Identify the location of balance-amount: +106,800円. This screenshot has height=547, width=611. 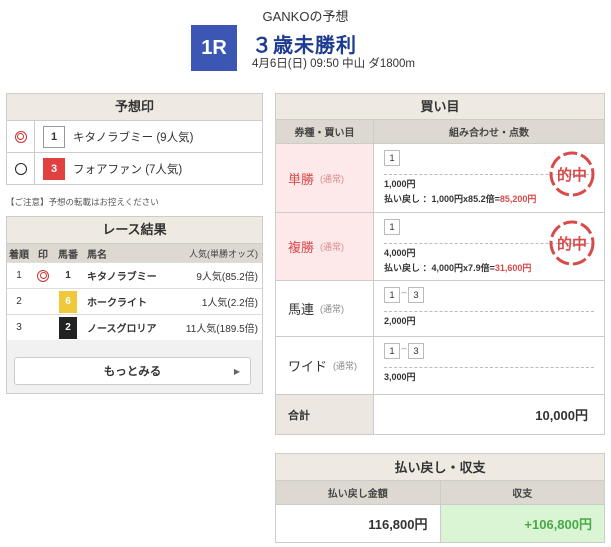
(521, 523).